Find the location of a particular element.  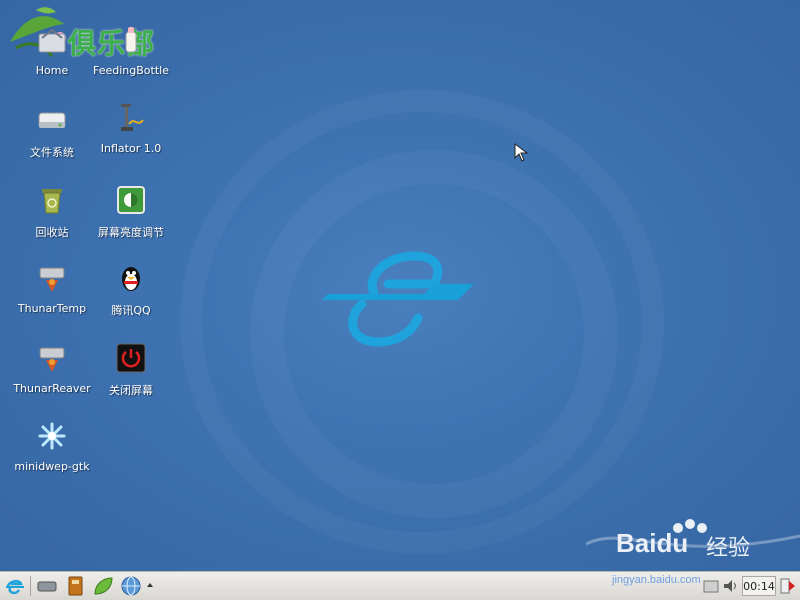

desktop-icon-screen-off: 关闭屏幕 is located at coordinates (131, 378).